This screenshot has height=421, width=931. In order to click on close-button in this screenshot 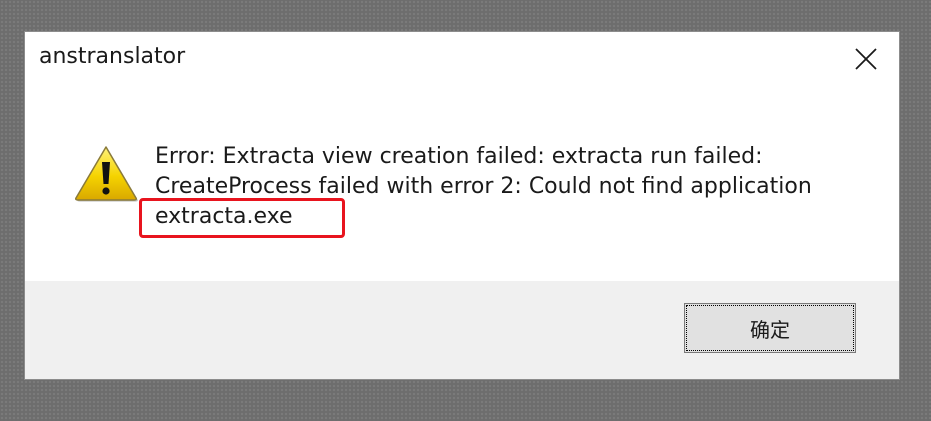, I will do `click(866, 59)`.